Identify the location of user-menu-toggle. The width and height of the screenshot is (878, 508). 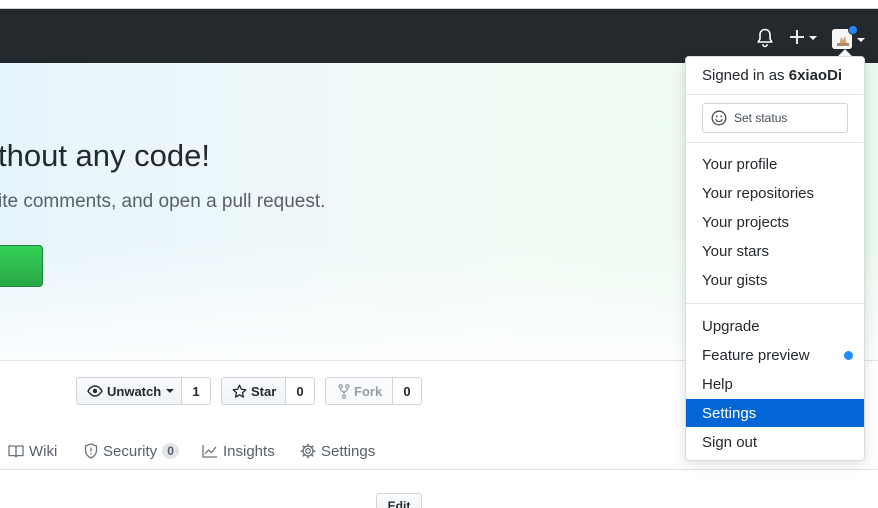
(850, 38).